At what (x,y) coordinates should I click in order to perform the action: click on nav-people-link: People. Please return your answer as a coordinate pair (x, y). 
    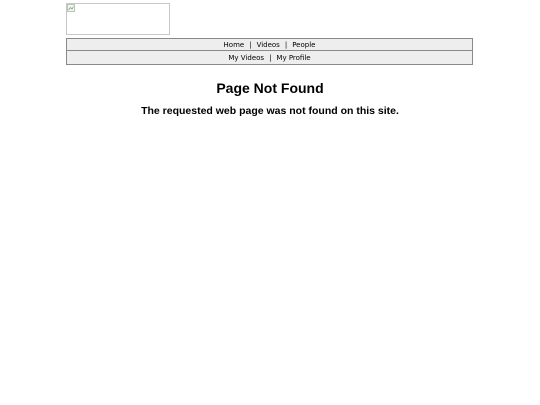
    Looking at the image, I should click on (303, 45).